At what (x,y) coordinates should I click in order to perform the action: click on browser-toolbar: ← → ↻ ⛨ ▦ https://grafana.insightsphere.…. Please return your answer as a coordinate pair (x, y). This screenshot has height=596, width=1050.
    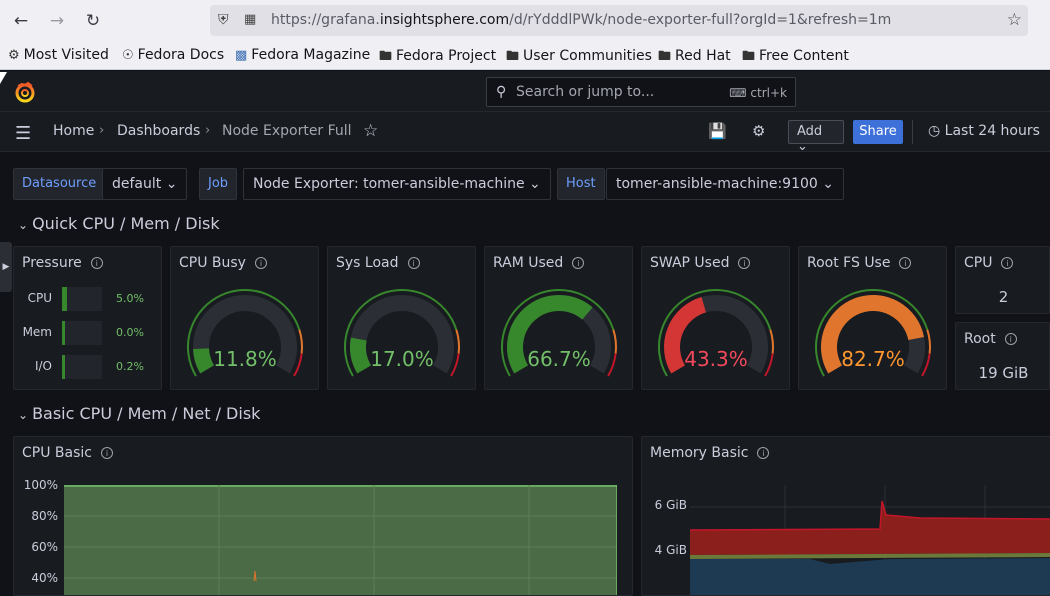
    Looking at the image, I should click on (525, 21).